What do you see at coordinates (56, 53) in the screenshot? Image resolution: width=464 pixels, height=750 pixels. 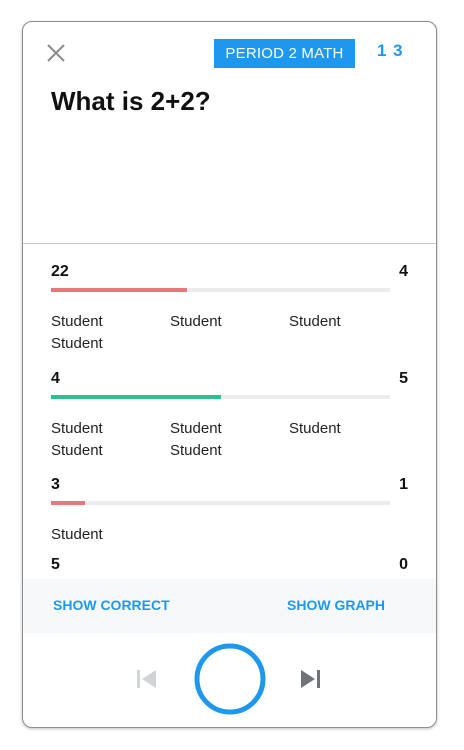 I see `close-icon` at bounding box center [56, 53].